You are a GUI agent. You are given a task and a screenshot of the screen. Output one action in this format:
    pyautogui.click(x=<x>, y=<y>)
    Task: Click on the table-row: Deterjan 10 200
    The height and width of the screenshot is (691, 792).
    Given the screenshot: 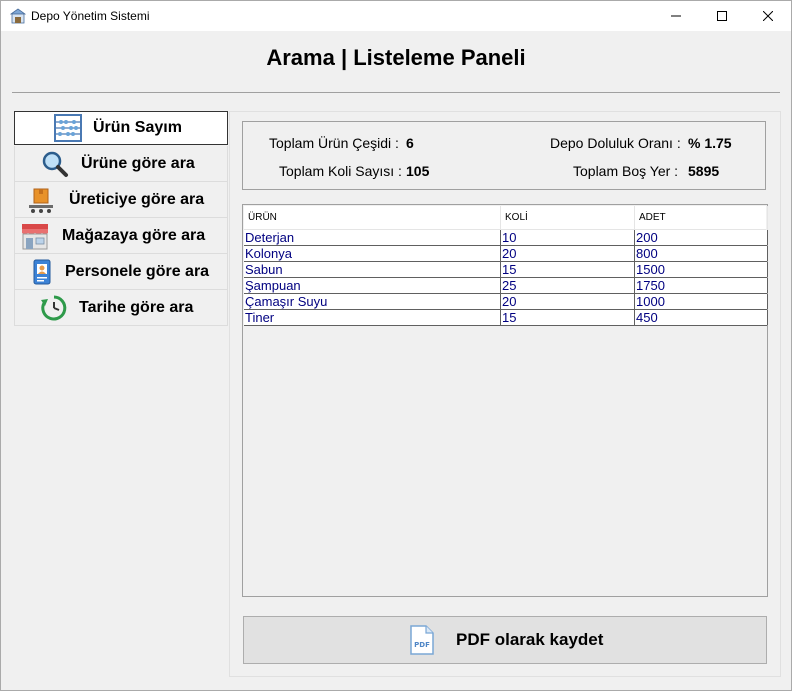 What is the action you would take?
    pyautogui.click(x=506, y=238)
    